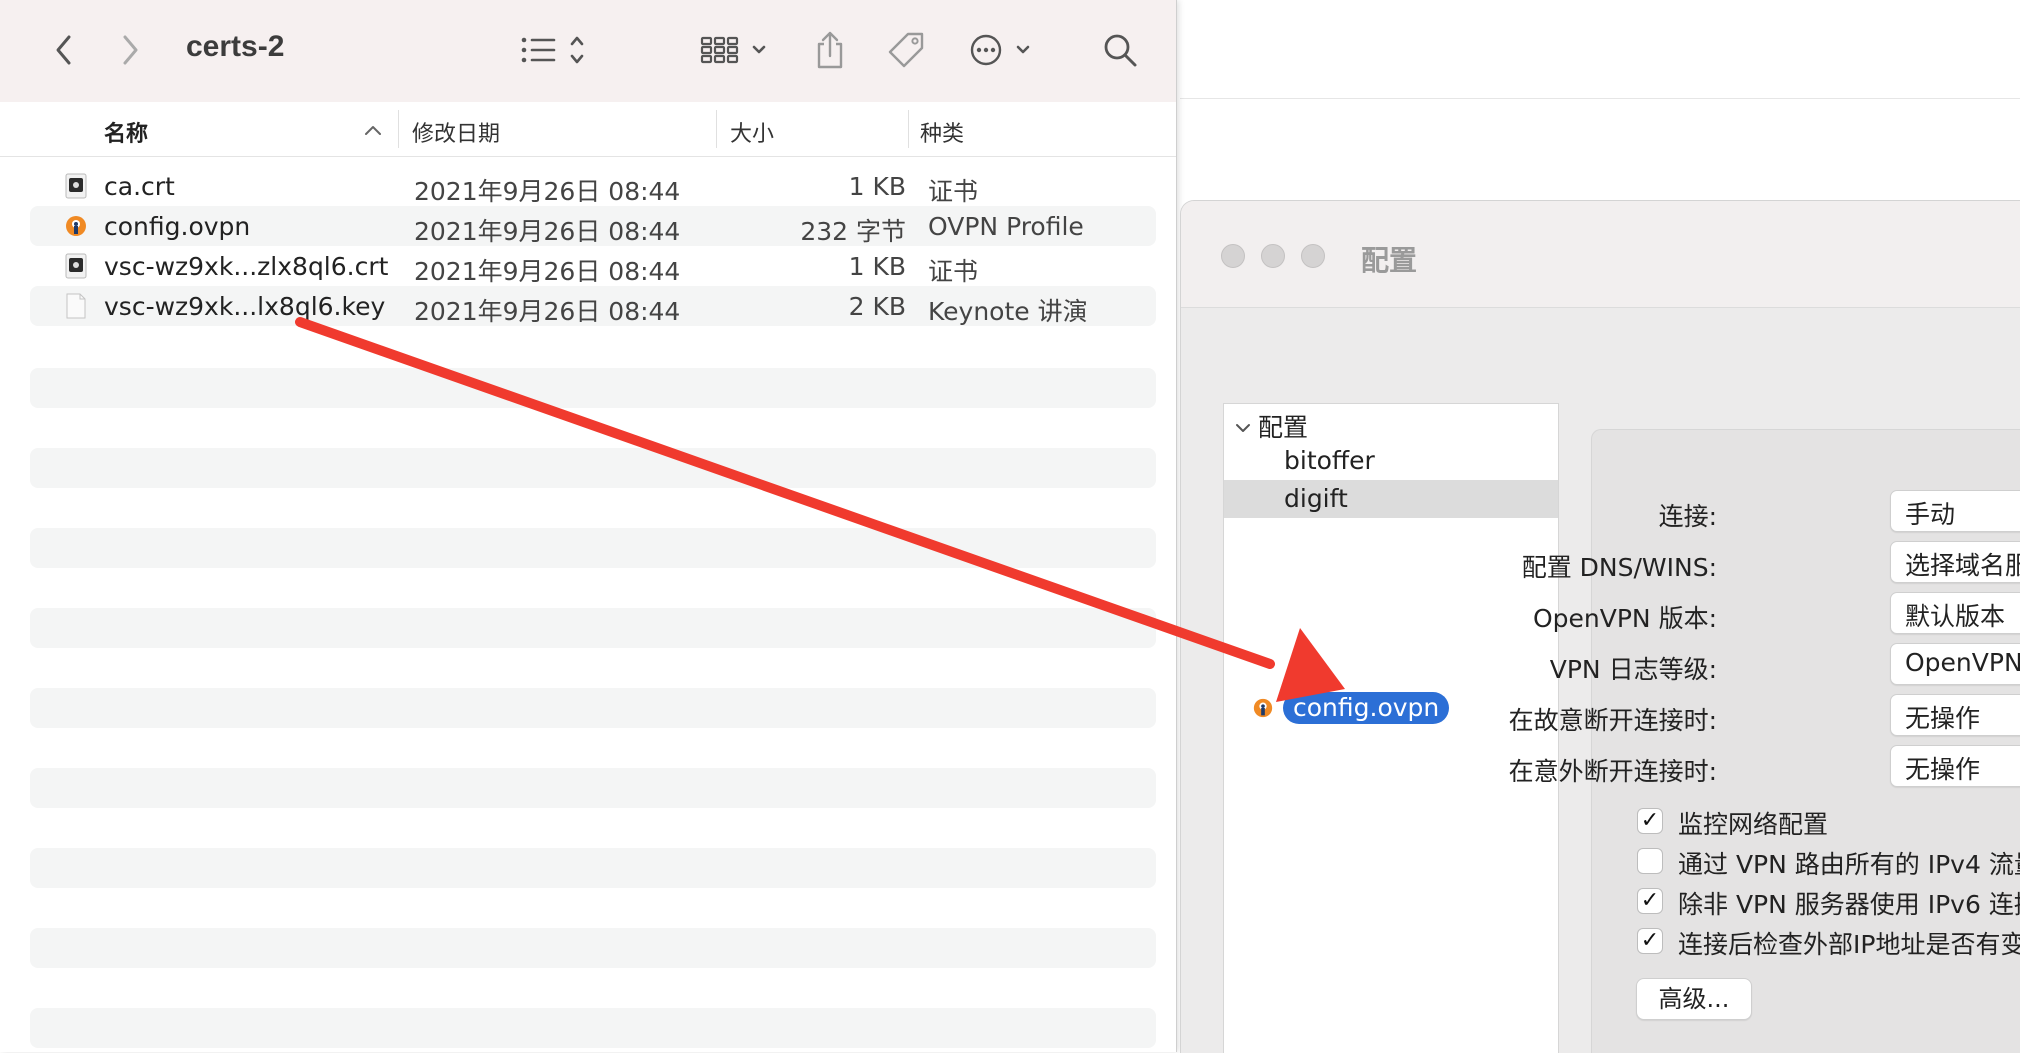 The height and width of the screenshot is (1053, 2020). Describe the element at coordinates (1329, 460) in the screenshot. I see `sidebar-item-label: bitoffer` at that location.